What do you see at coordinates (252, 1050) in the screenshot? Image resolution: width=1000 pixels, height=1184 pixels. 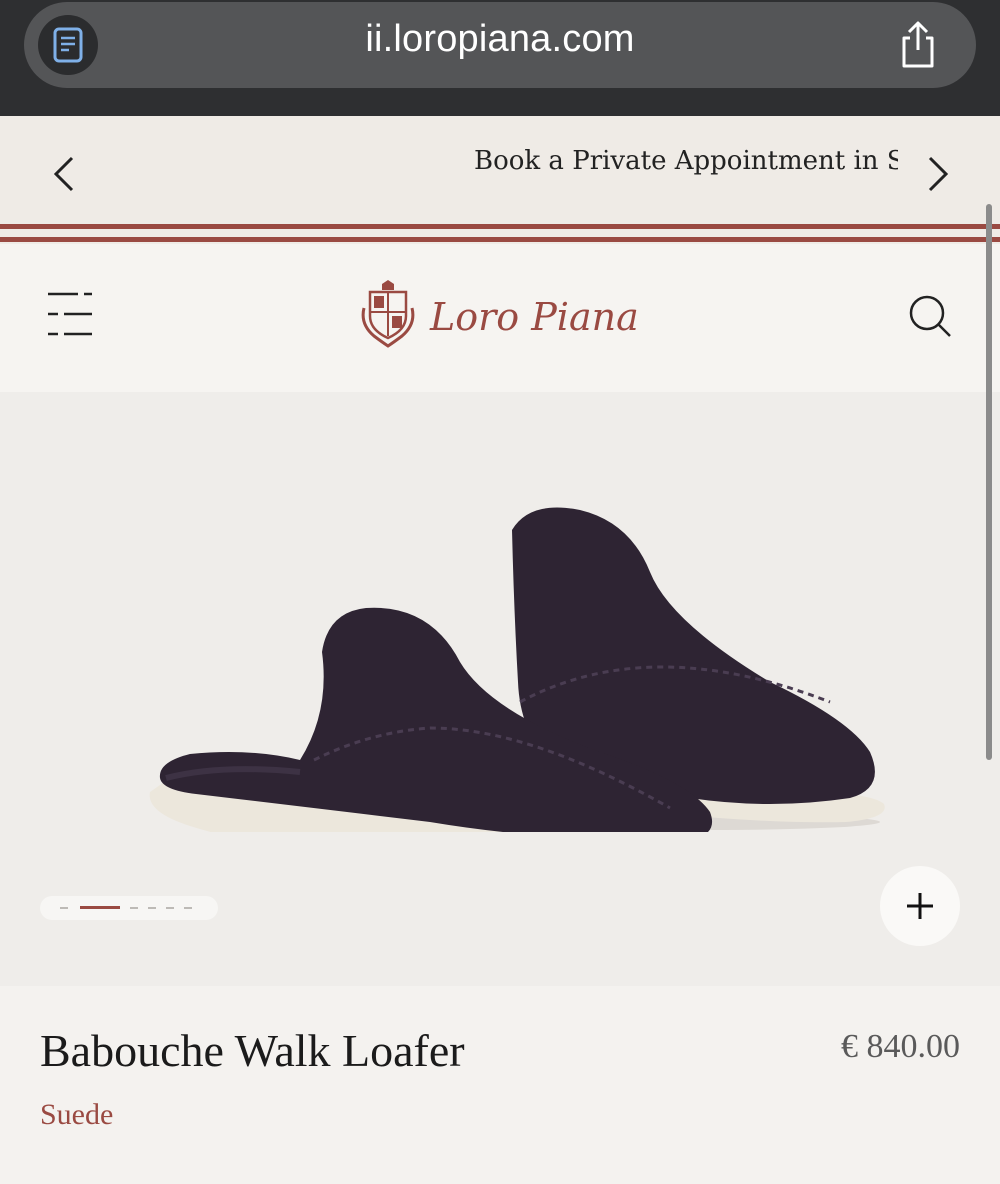 I see `product-name: Babouche Walk Loafer` at bounding box center [252, 1050].